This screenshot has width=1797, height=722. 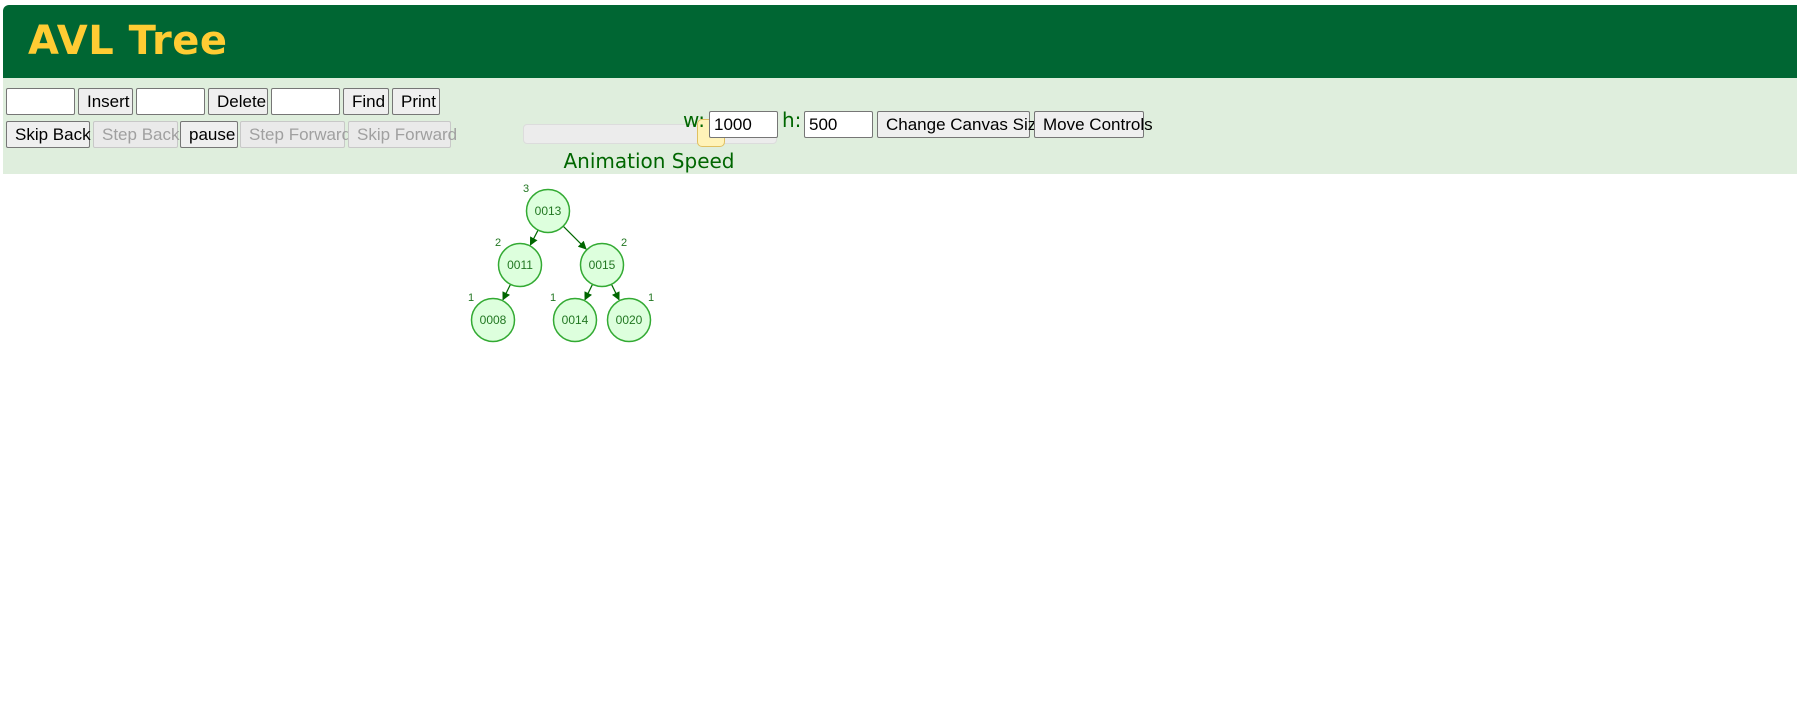 I want to click on move-controls-button: Move Controls, so click(x=1093, y=124).